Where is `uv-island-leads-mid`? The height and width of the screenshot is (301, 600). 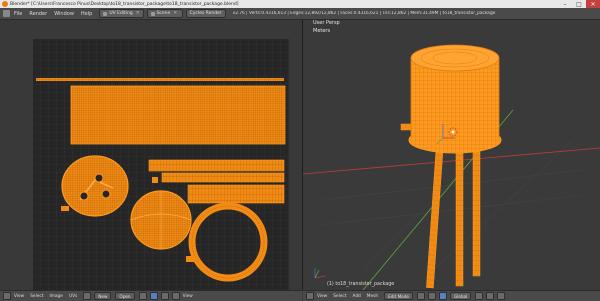
uv-island-leads-mid is located at coordinates (223, 177).